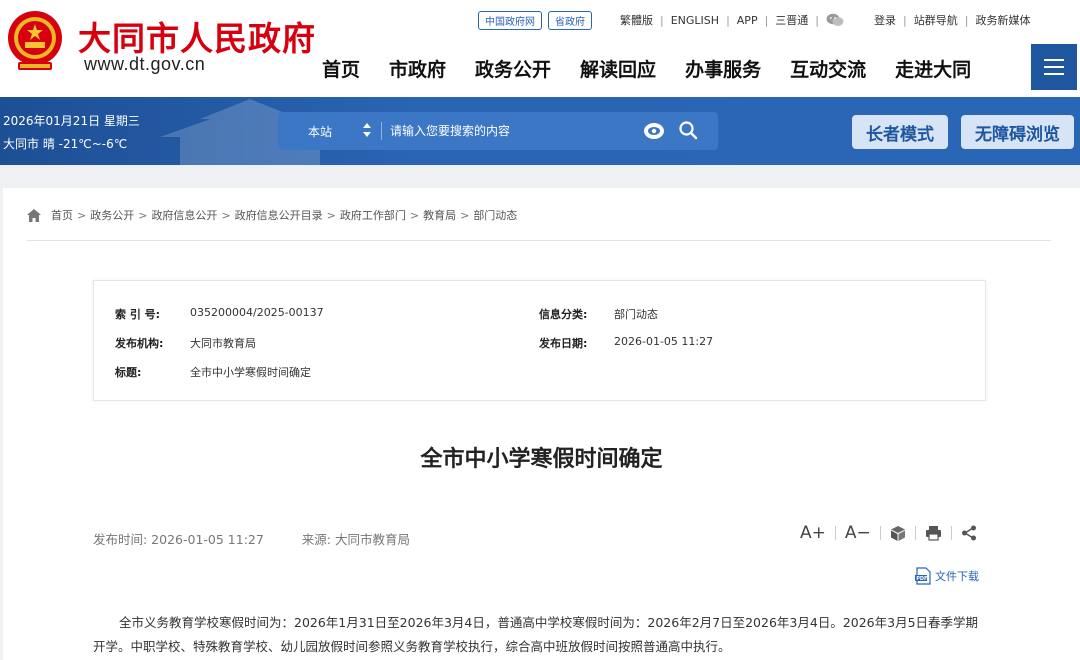  Describe the element at coordinates (563, 343) in the screenshot. I see `publish-date-label: 发布日期:` at that location.